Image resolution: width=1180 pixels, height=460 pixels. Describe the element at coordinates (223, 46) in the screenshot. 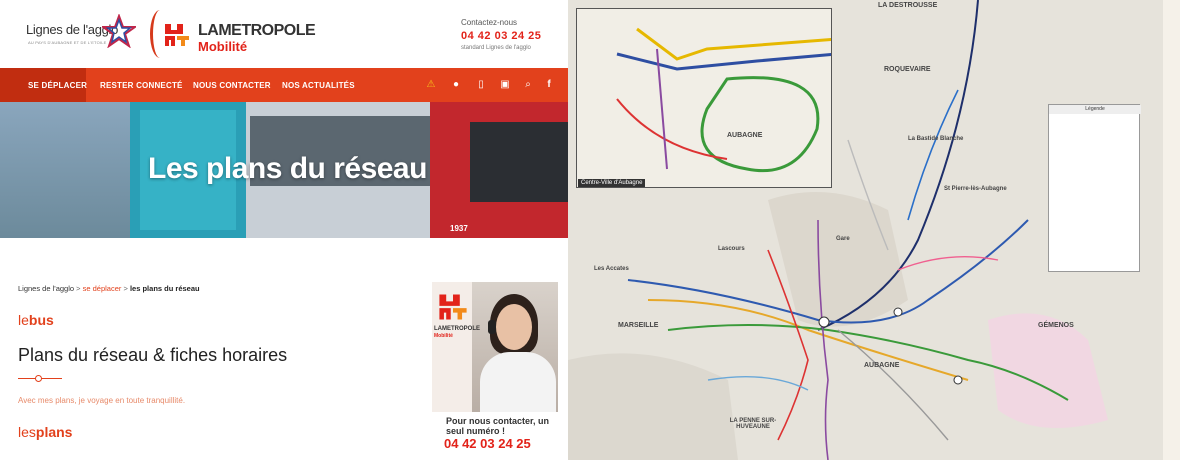

I see `metropole-logo-subtitle: Mobilité` at that location.